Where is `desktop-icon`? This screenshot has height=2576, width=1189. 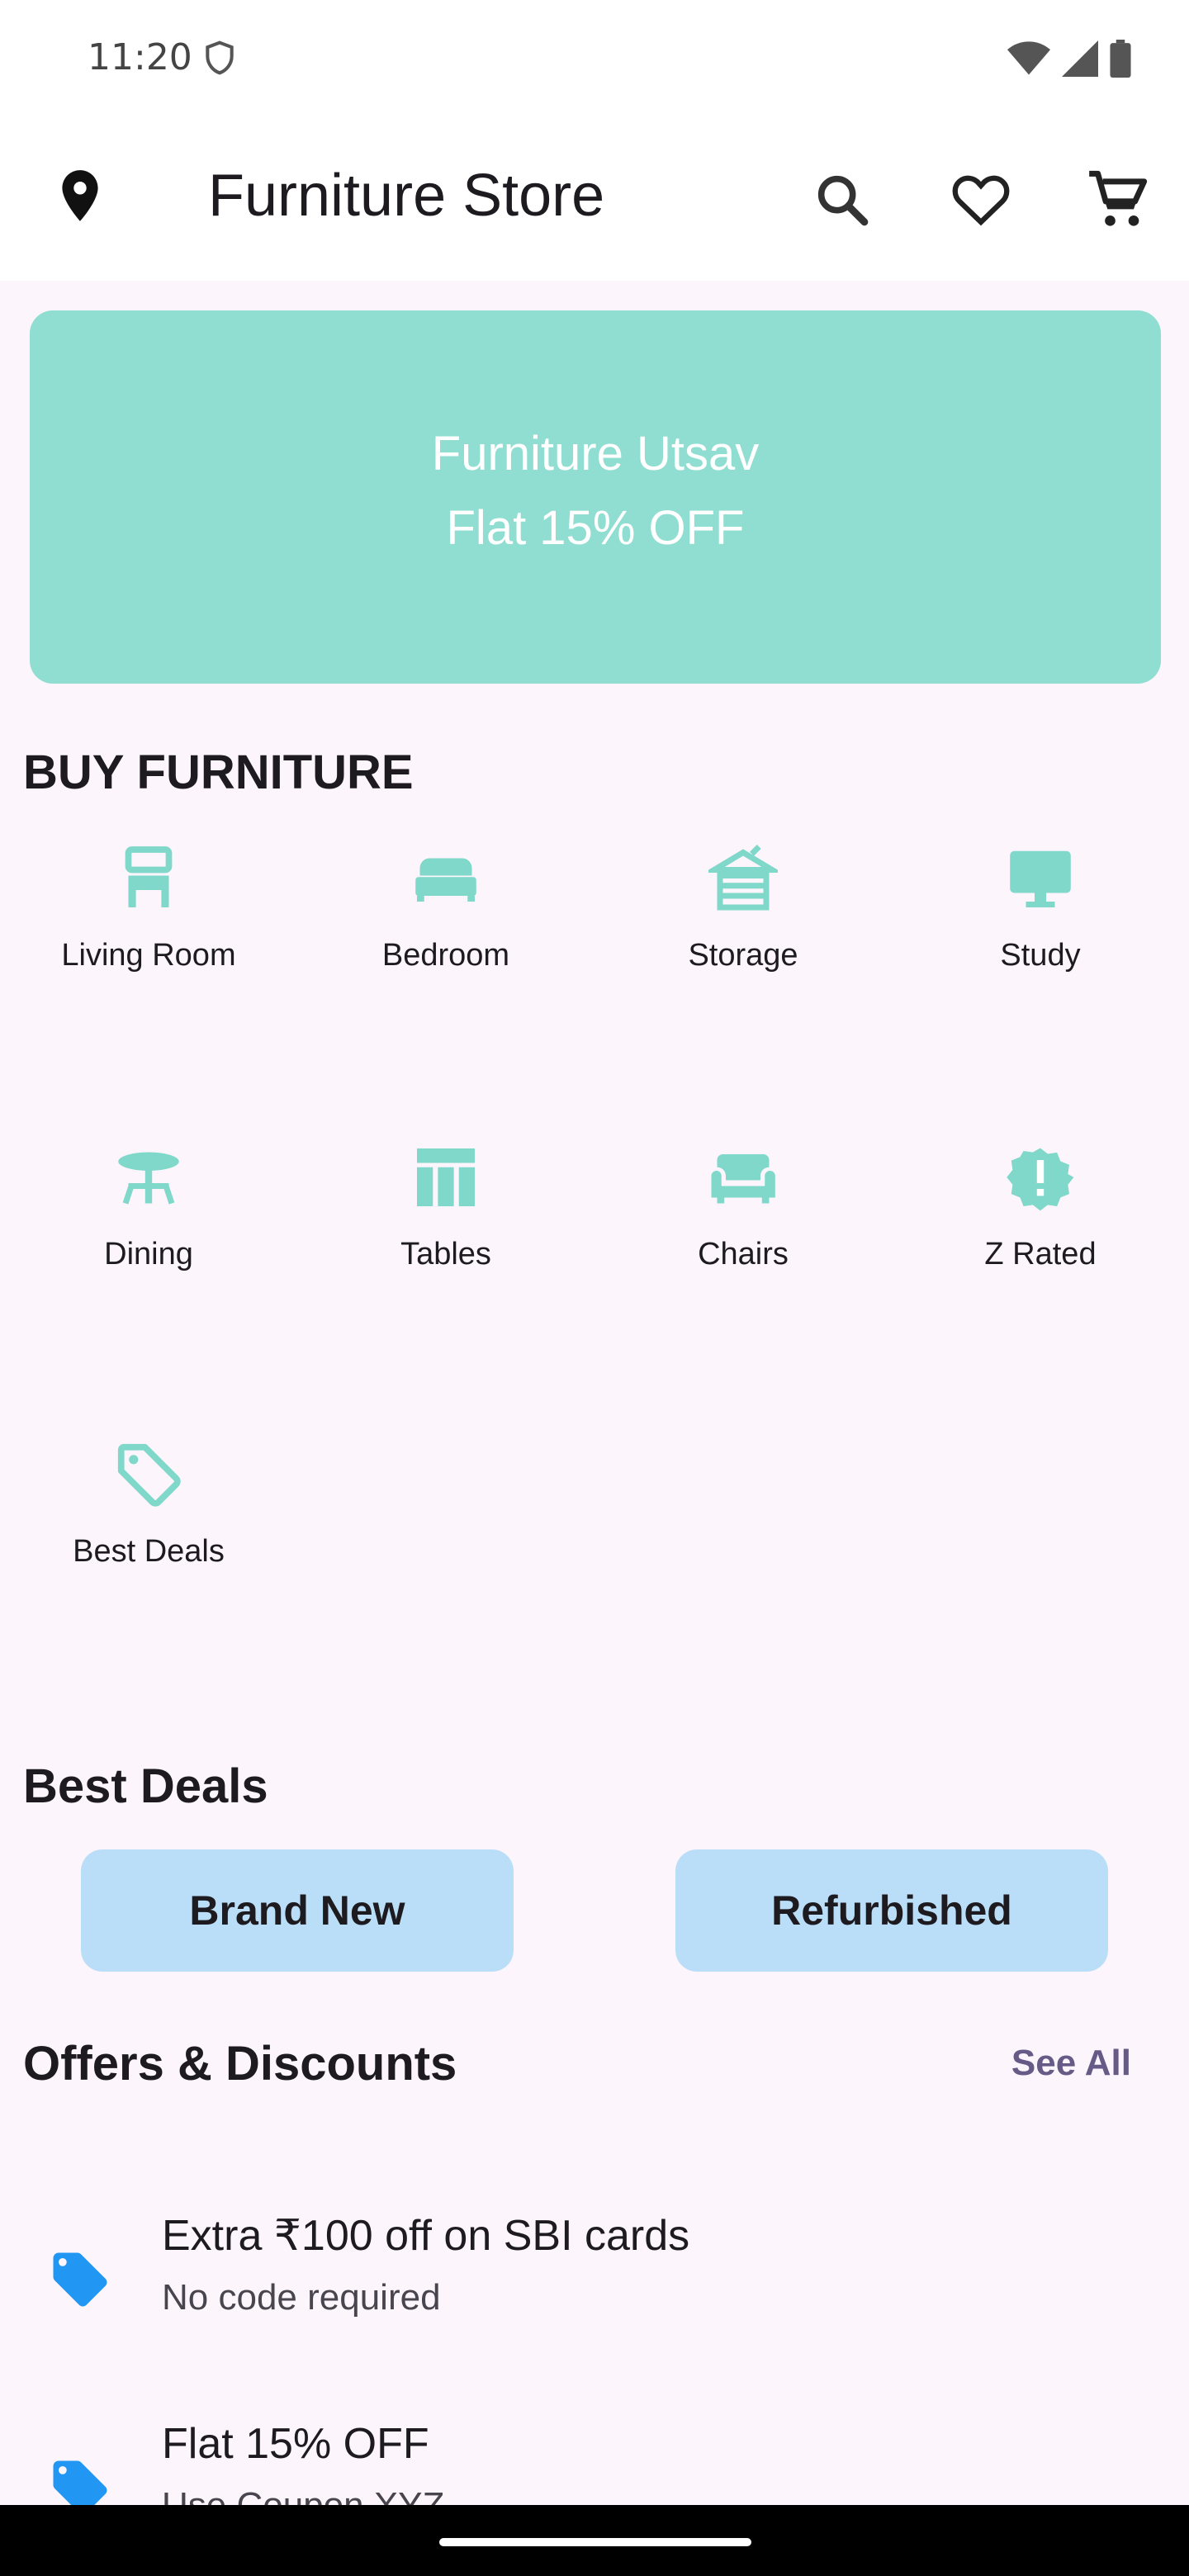 desktop-icon is located at coordinates (1040, 878).